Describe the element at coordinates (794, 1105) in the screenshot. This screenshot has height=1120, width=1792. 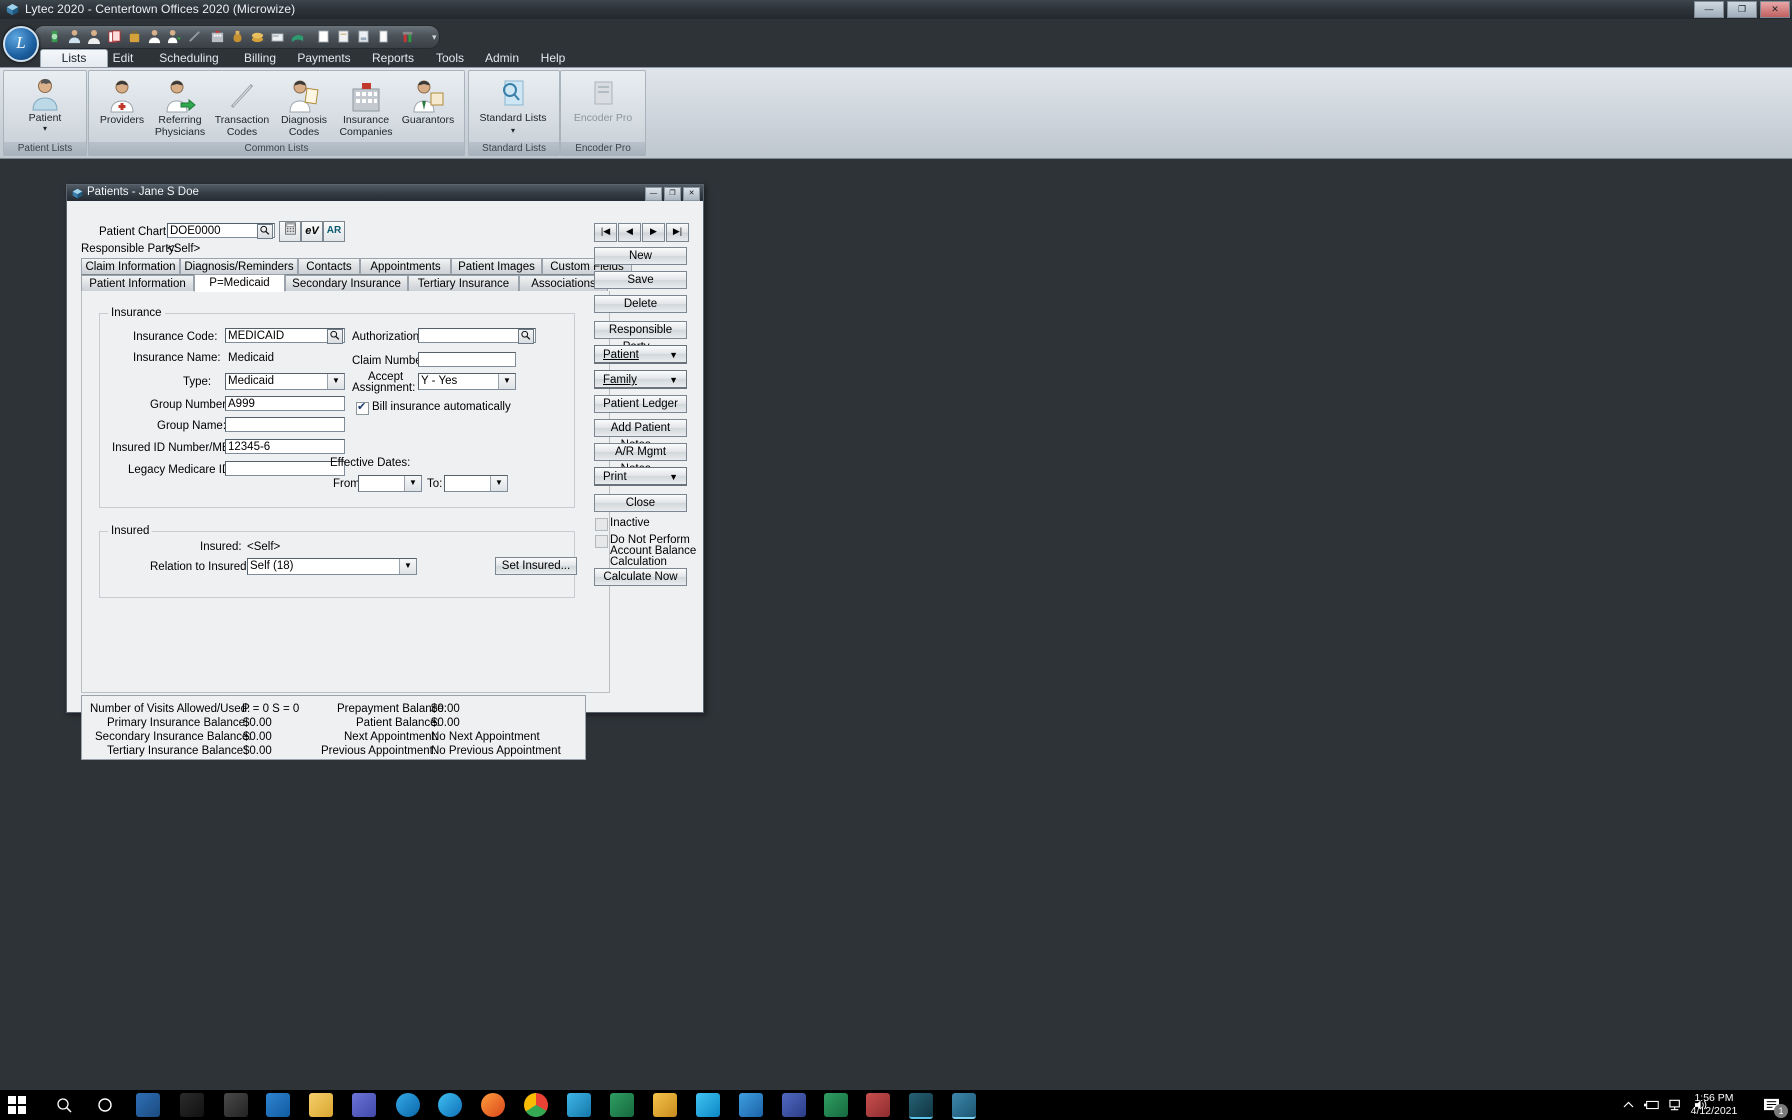
I see `visio-icon` at that location.